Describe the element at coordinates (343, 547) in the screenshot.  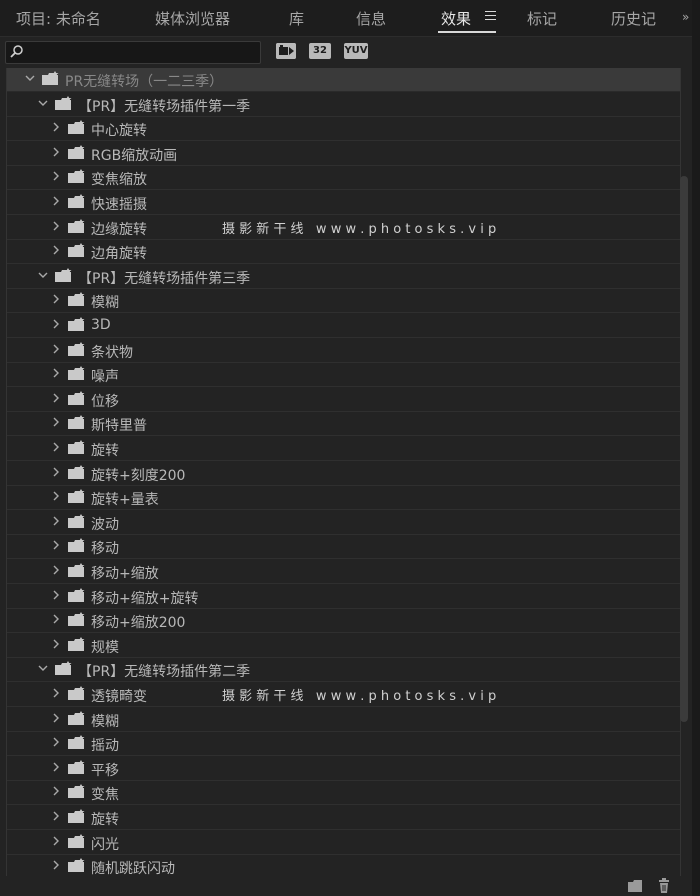
I see `tree-effect-item: 移动` at that location.